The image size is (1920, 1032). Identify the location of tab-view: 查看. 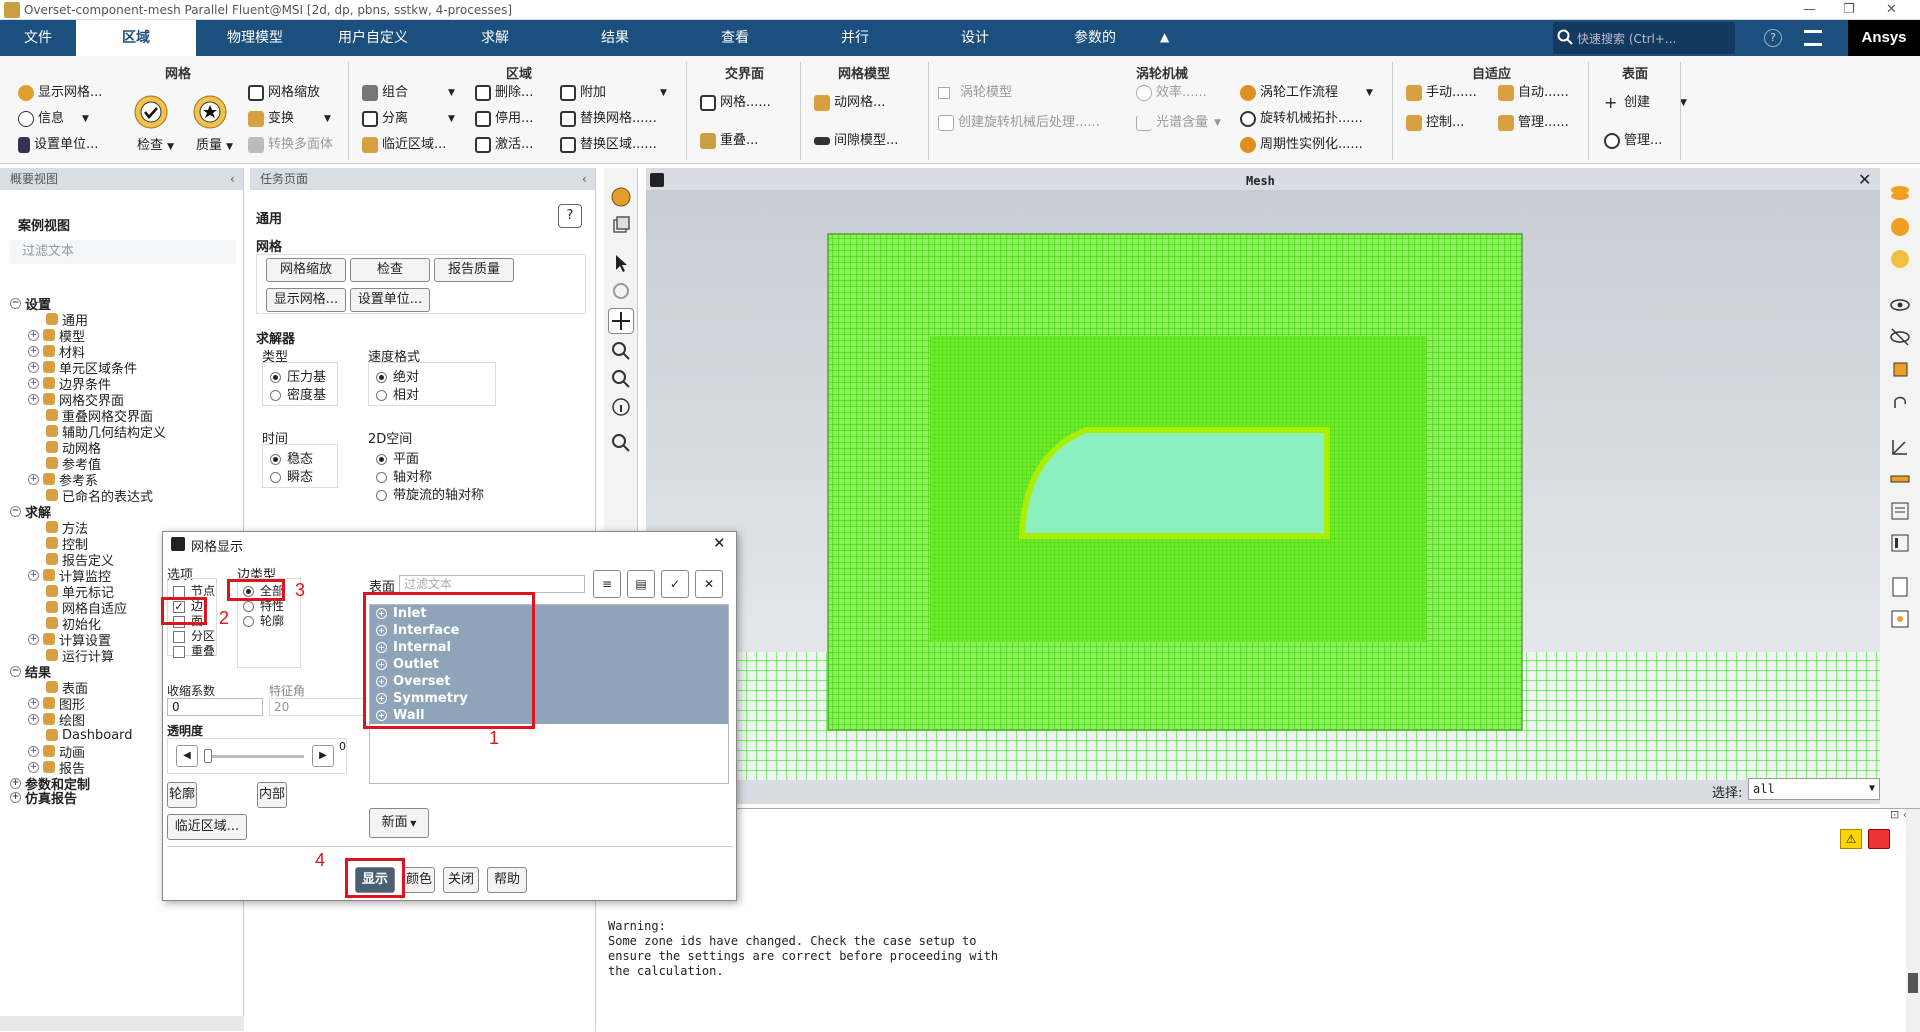
(735, 38).